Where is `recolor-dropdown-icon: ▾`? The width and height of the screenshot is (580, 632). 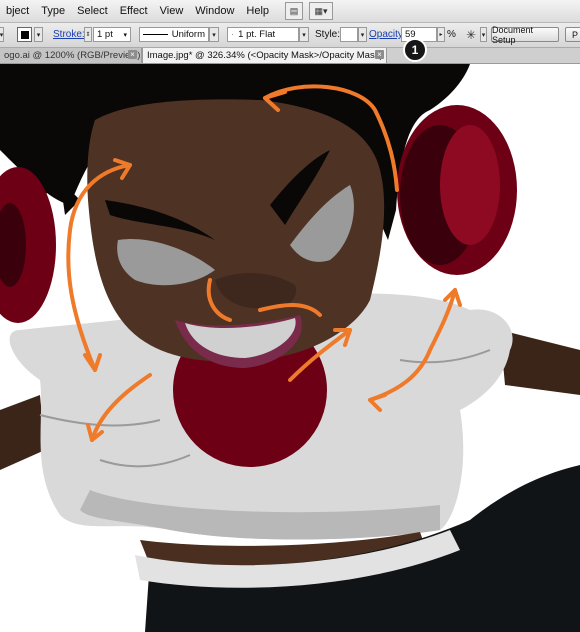
recolor-dropdown-icon: ▾ is located at coordinates (483, 34).